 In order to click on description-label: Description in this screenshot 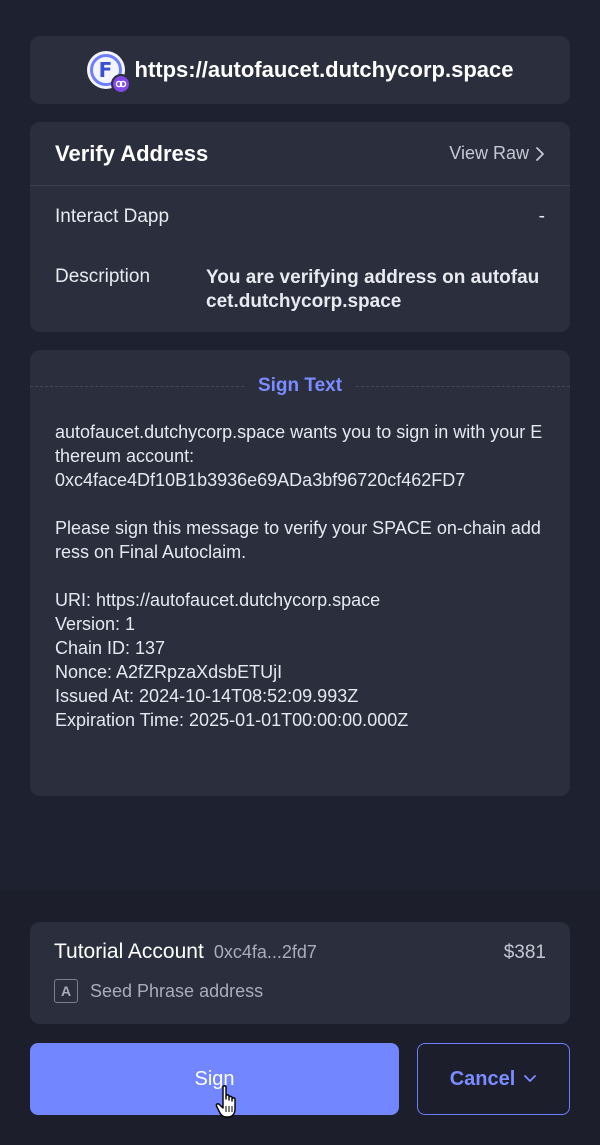, I will do `click(103, 276)`.